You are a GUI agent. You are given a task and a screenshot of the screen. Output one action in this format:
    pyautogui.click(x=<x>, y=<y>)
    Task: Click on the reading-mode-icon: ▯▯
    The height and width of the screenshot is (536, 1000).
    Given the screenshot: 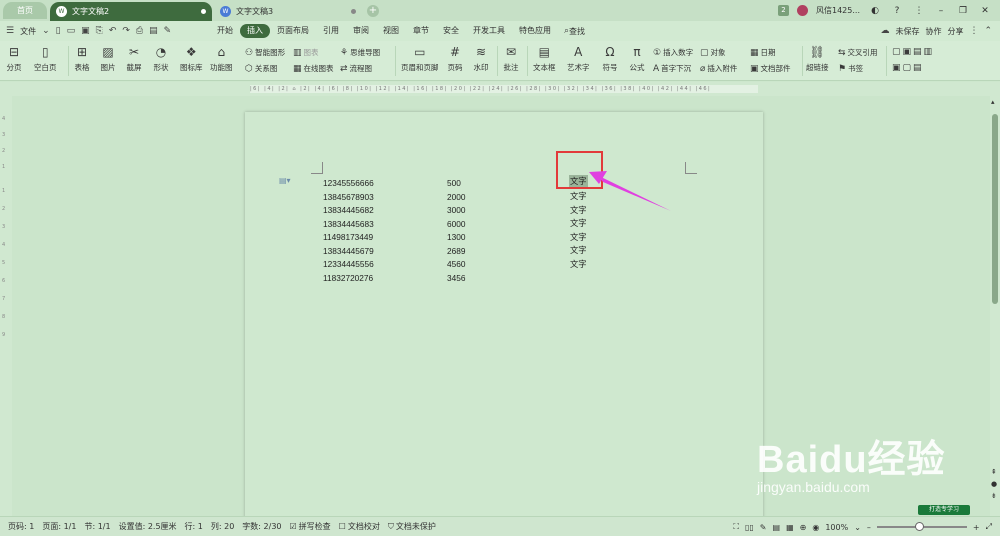 What is the action you would take?
    pyautogui.click(x=749, y=527)
    